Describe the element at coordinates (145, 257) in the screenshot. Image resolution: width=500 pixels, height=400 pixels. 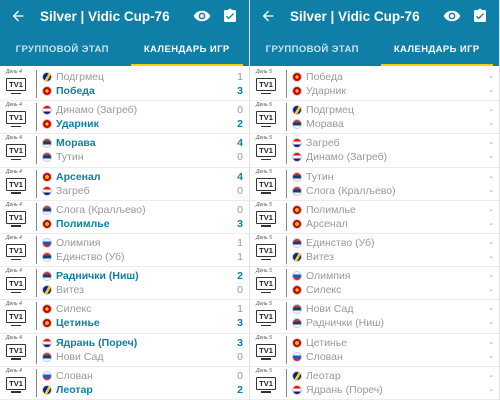
I see `team-away: Единство (Уб) 1` at that location.